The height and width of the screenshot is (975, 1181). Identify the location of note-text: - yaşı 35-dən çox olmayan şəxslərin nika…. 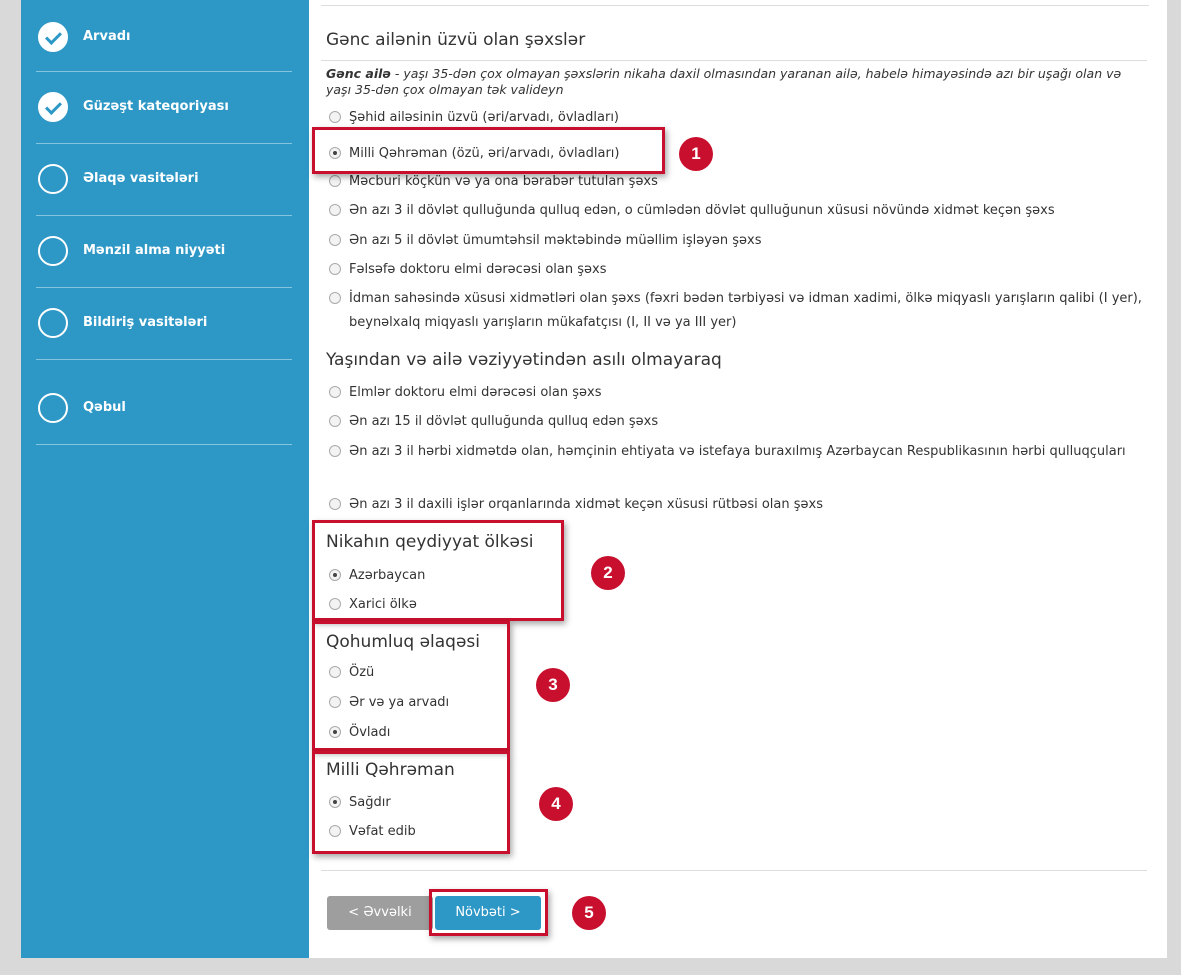
(724, 81).